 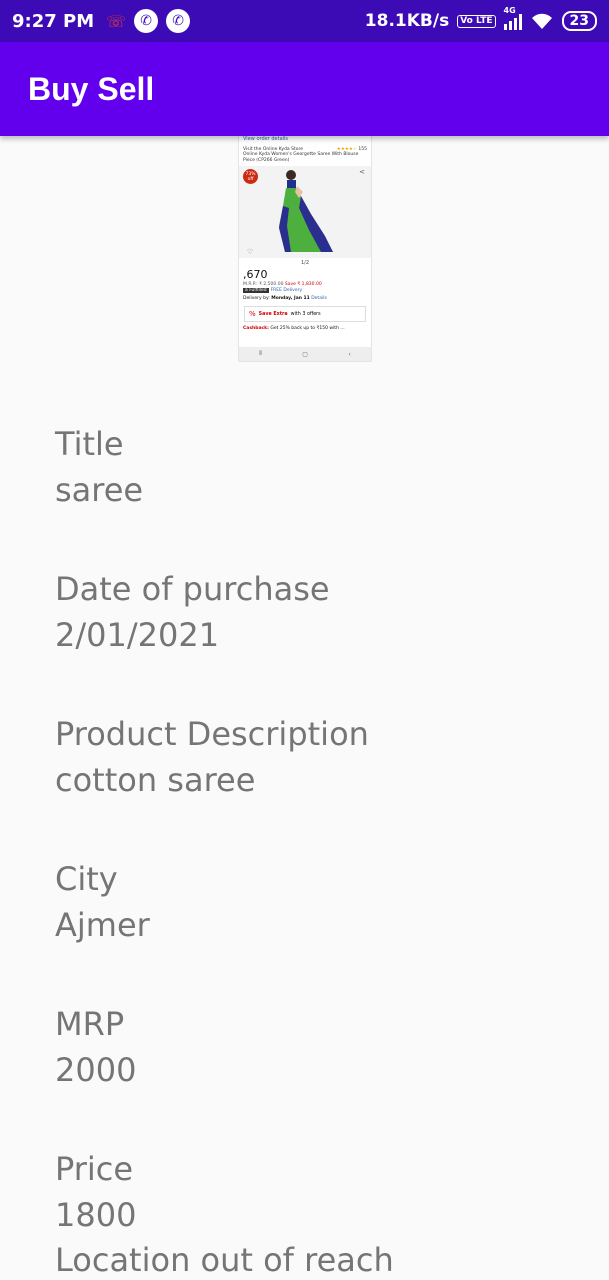 What do you see at coordinates (304, 89) in the screenshot?
I see `app-bar: Buy Sell` at bounding box center [304, 89].